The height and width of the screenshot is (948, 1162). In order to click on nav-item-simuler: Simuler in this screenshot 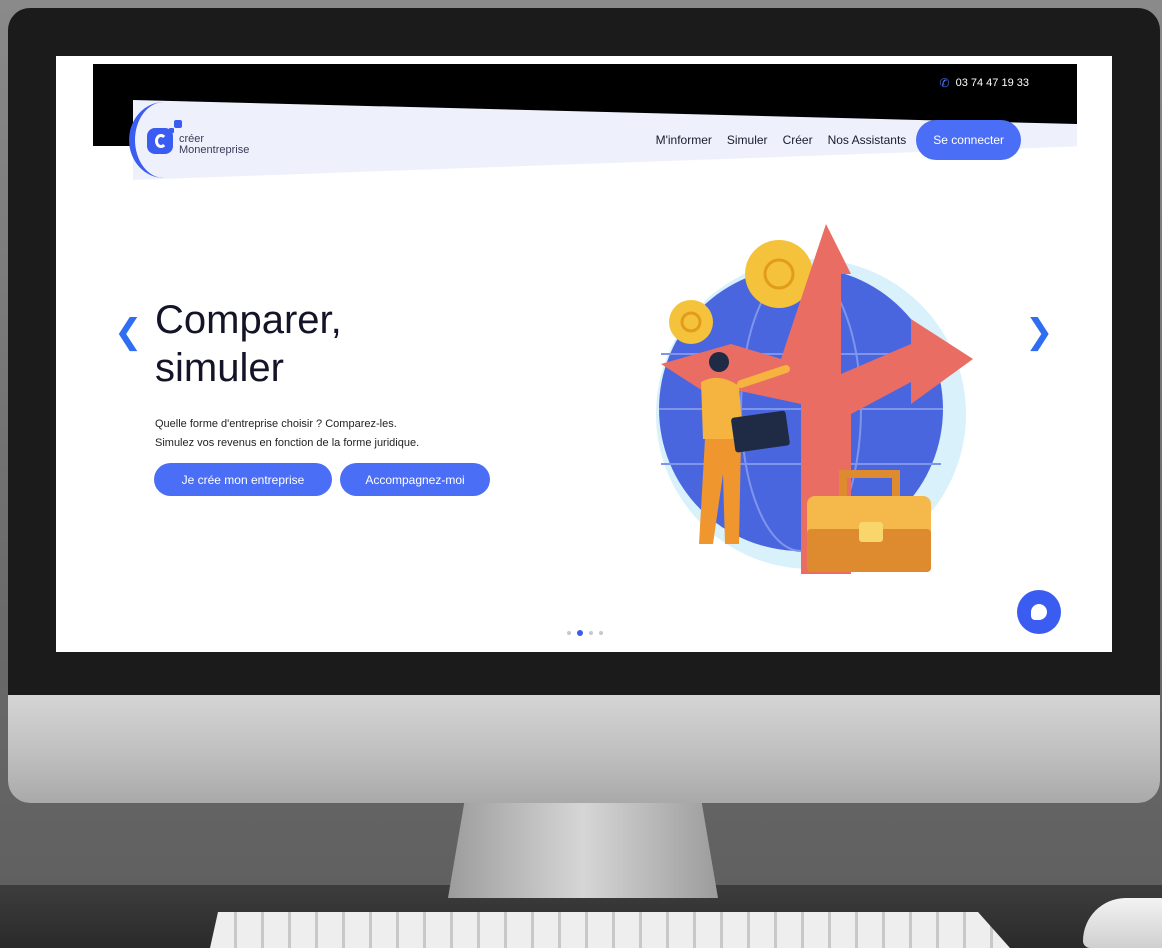, I will do `click(747, 140)`.